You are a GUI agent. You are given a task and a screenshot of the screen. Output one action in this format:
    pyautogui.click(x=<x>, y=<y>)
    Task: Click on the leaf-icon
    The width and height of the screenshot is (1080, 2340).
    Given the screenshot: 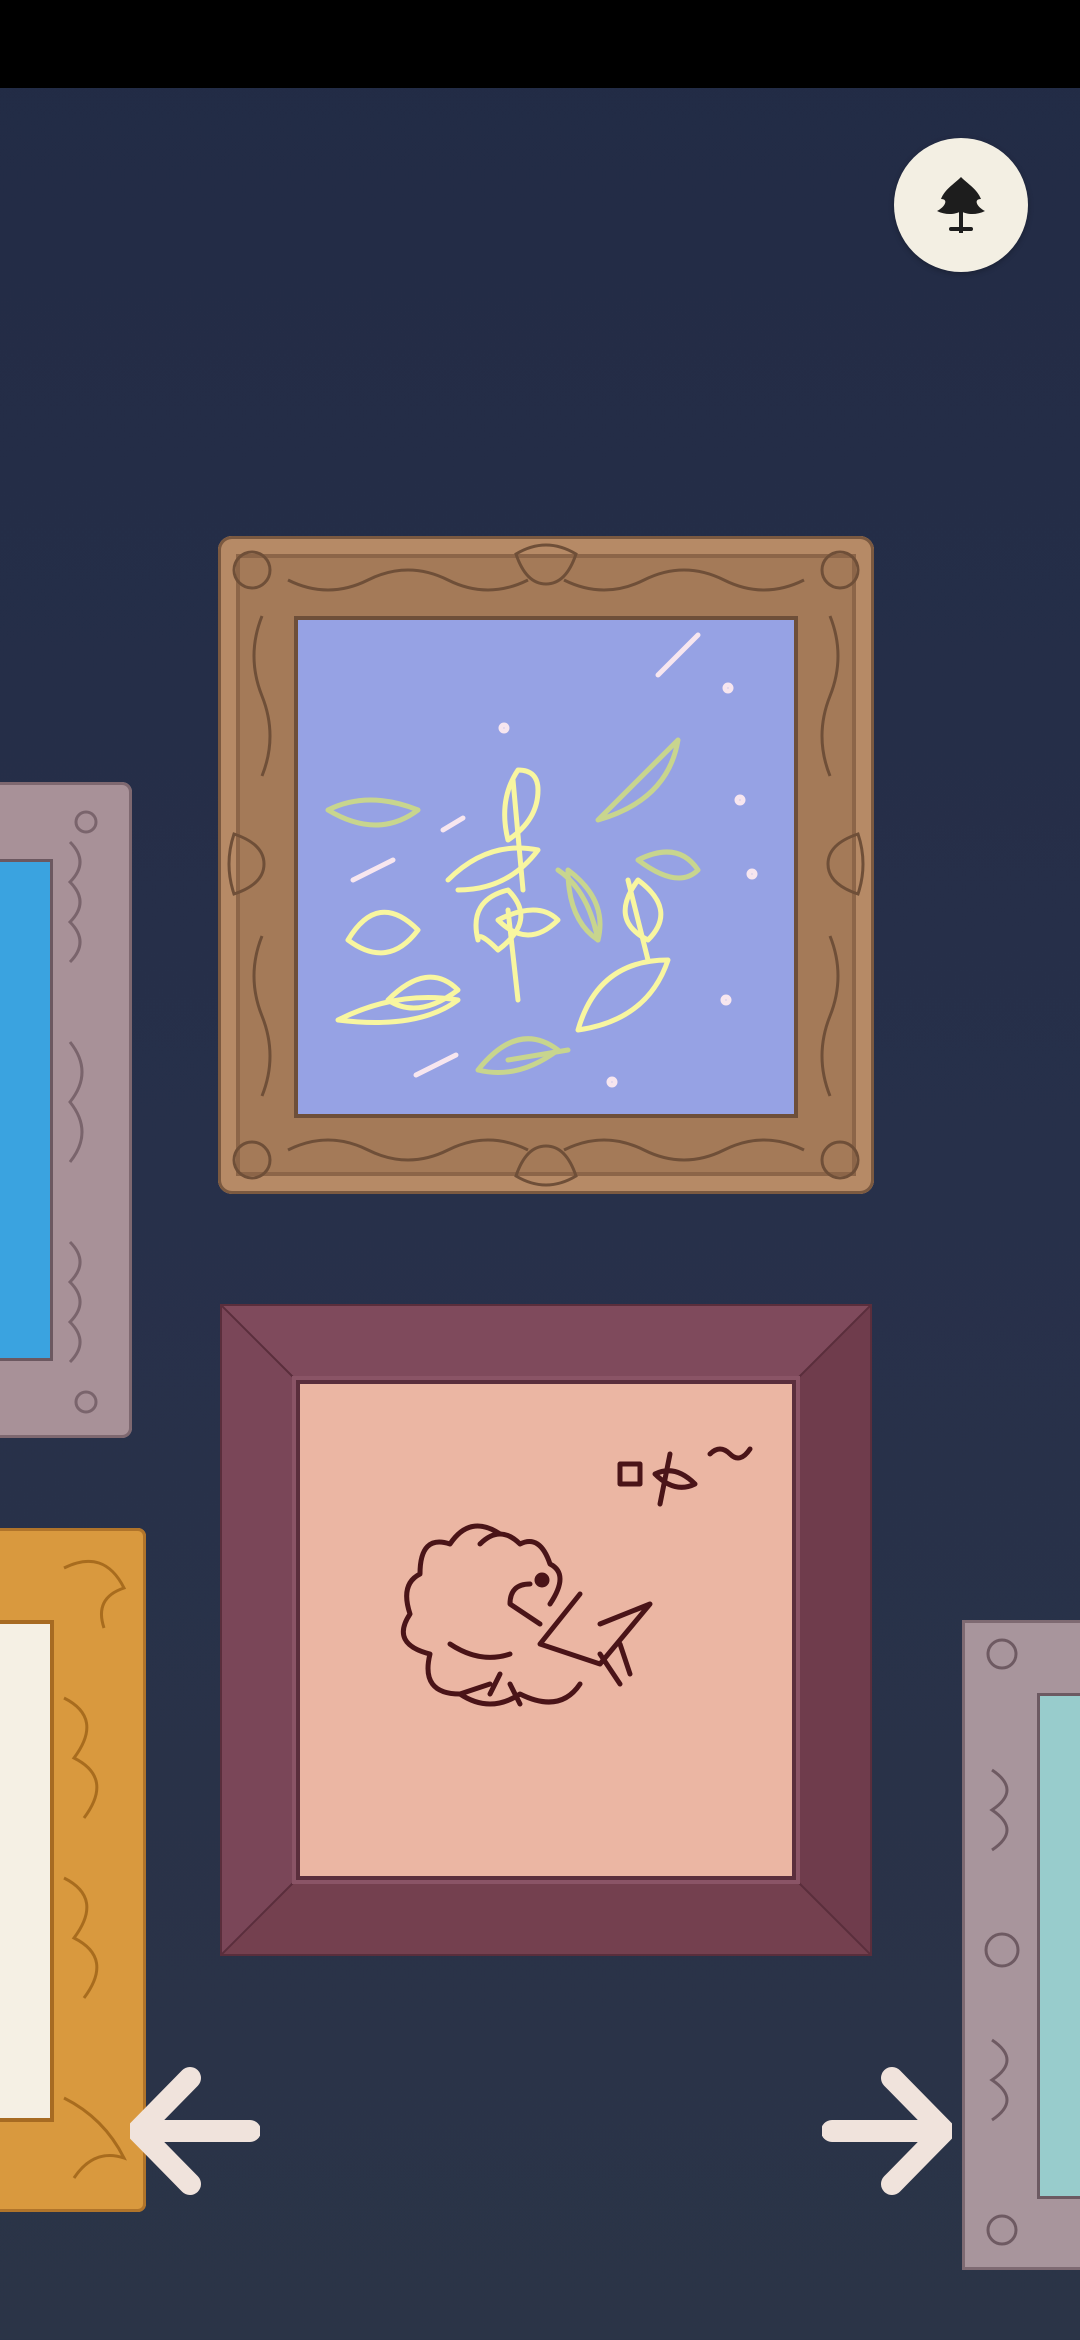 What is the action you would take?
    pyautogui.click(x=961, y=205)
    